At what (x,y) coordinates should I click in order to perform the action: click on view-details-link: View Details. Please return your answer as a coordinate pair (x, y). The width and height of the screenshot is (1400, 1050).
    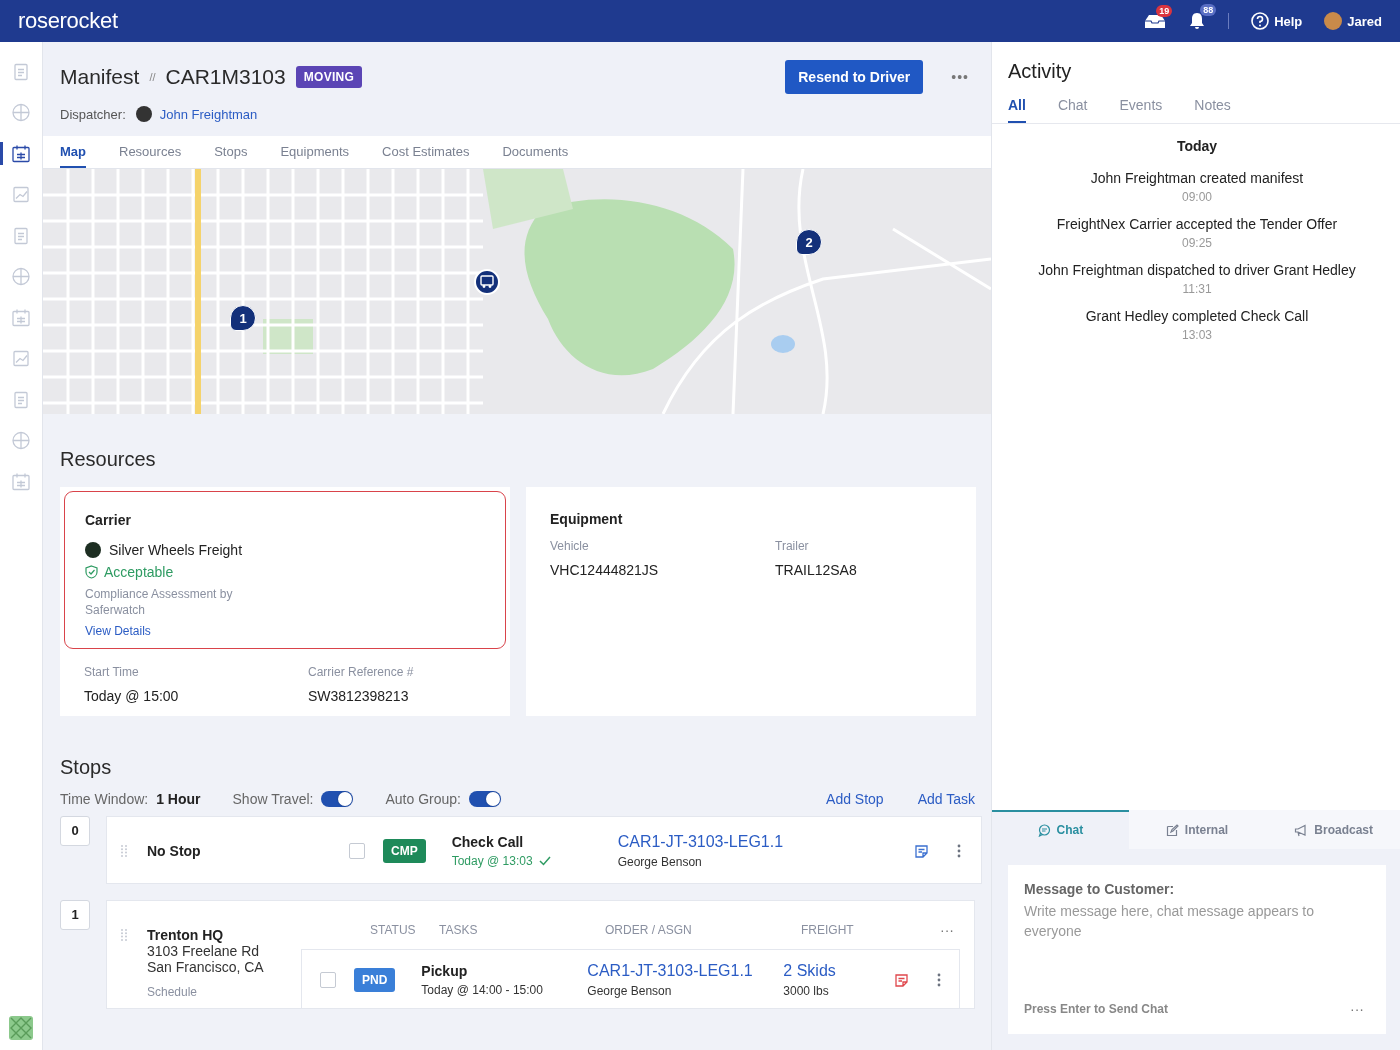
    Looking at the image, I should click on (285, 631).